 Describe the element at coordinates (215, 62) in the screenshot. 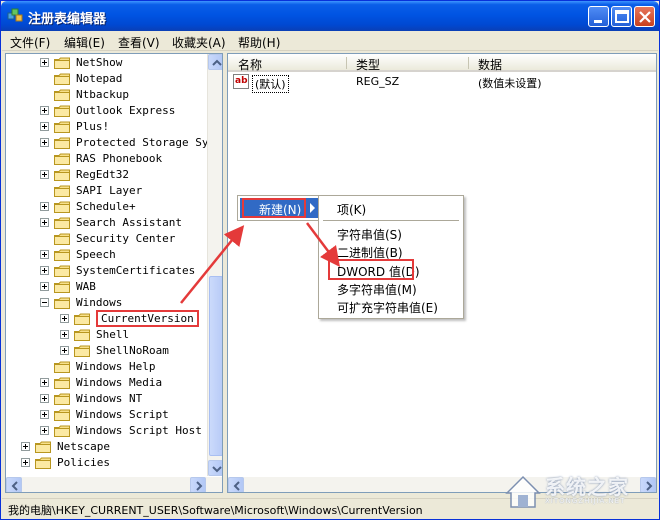

I see `scroll-up-button` at that location.